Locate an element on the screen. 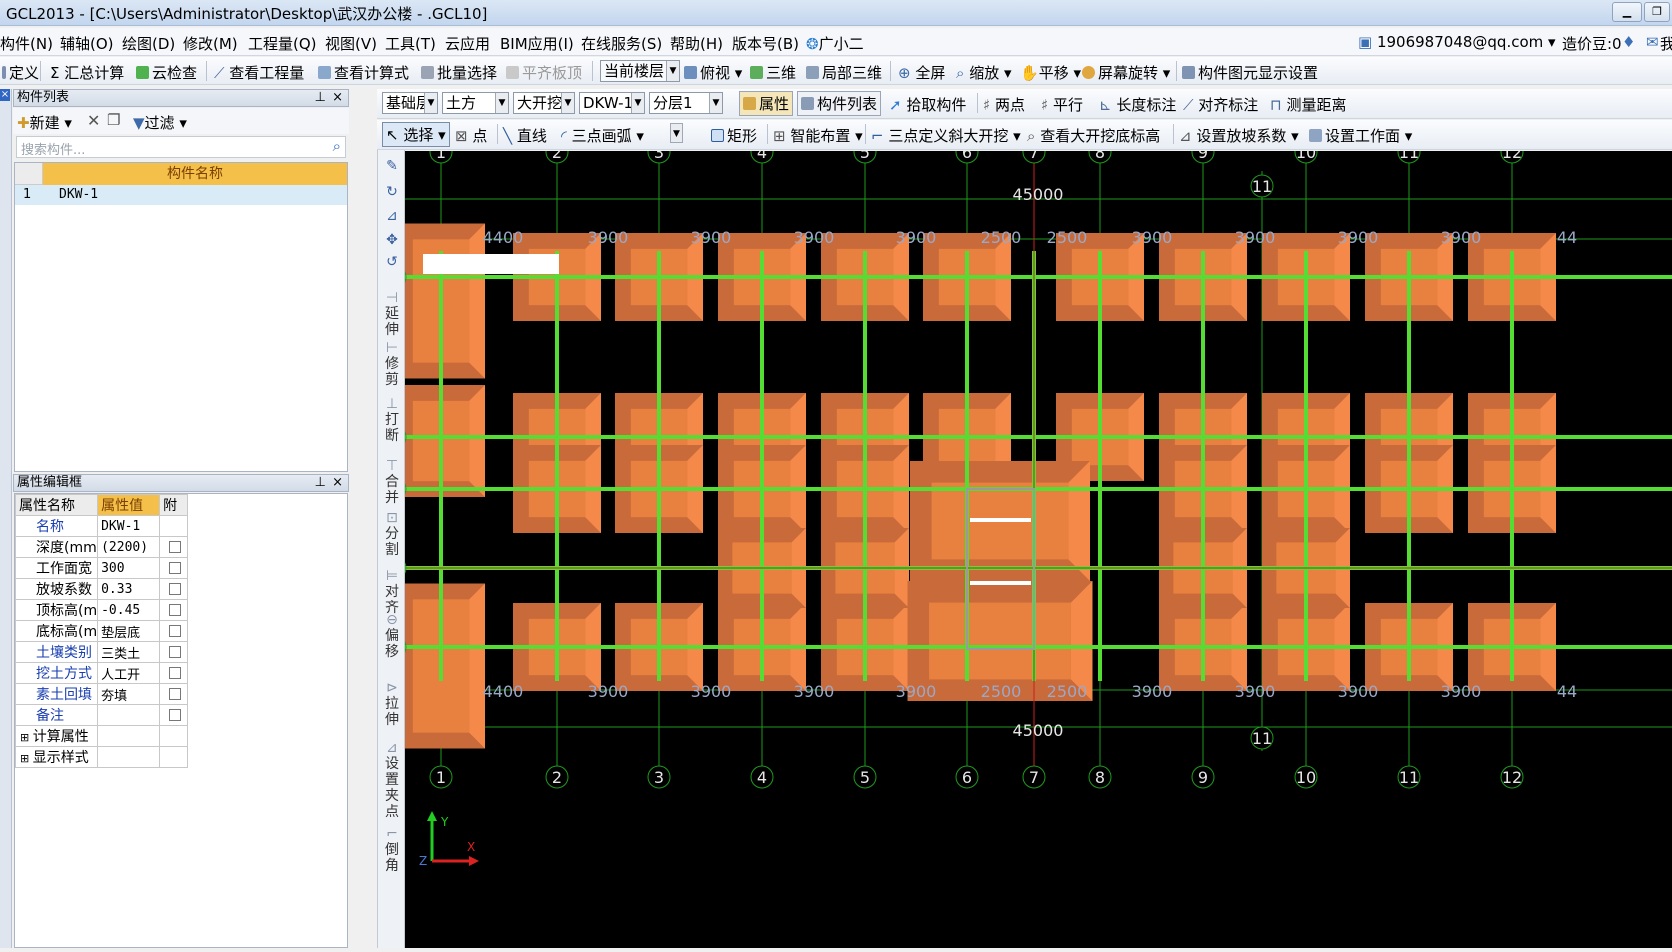 This screenshot has width=1672, height=952. point-button: ⊠ 点 is located at coordinates (471, 135).